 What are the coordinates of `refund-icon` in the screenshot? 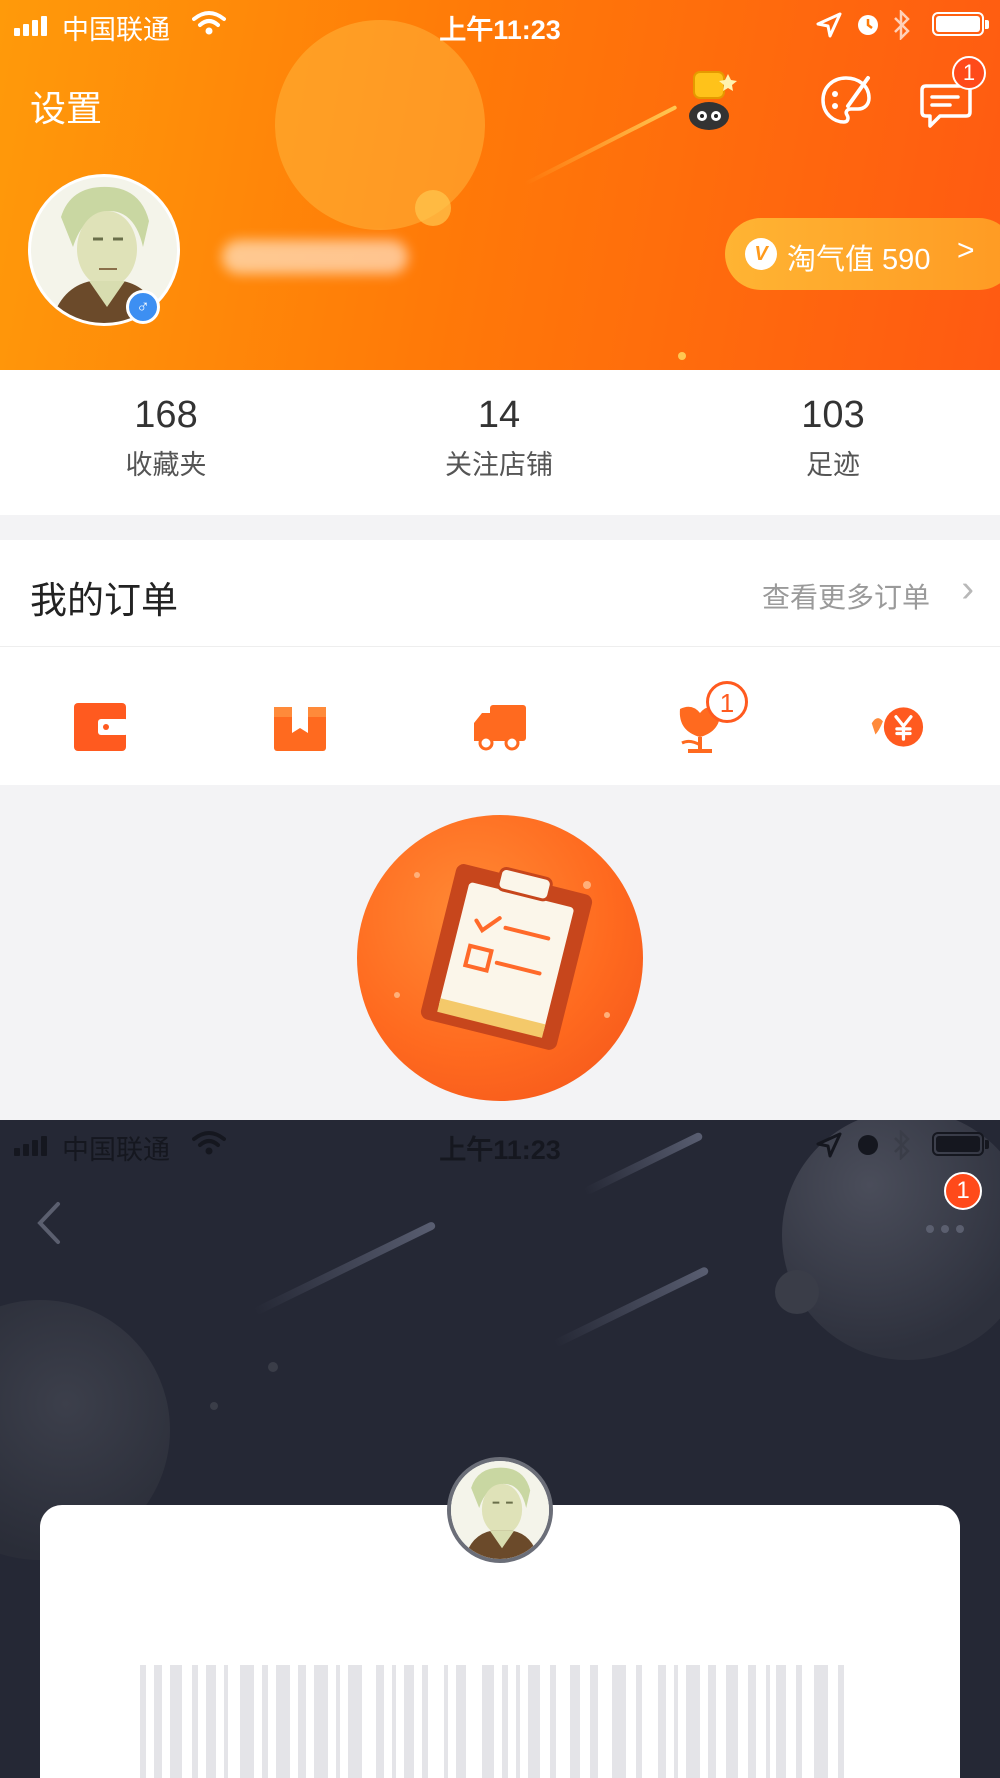 It's located at (896, 727).